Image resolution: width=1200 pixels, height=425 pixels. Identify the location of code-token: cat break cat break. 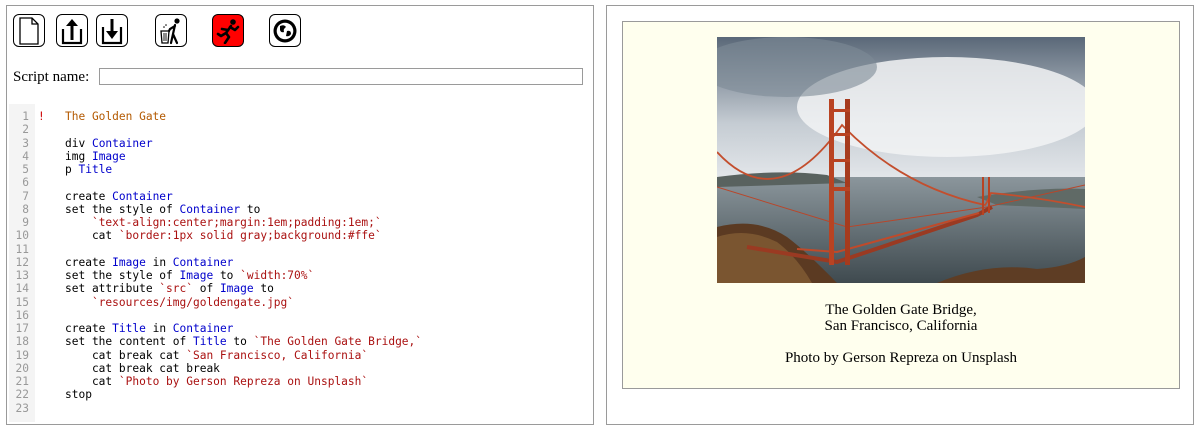
(142, 368).